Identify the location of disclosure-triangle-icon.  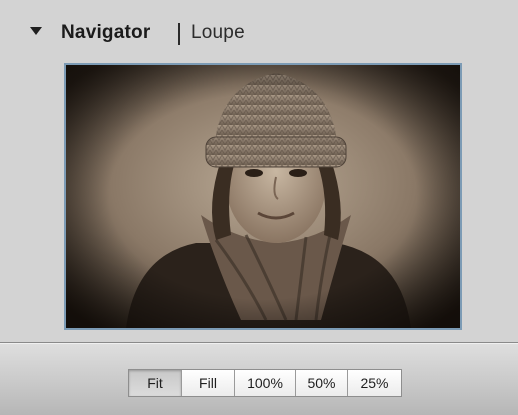
(36, 31).